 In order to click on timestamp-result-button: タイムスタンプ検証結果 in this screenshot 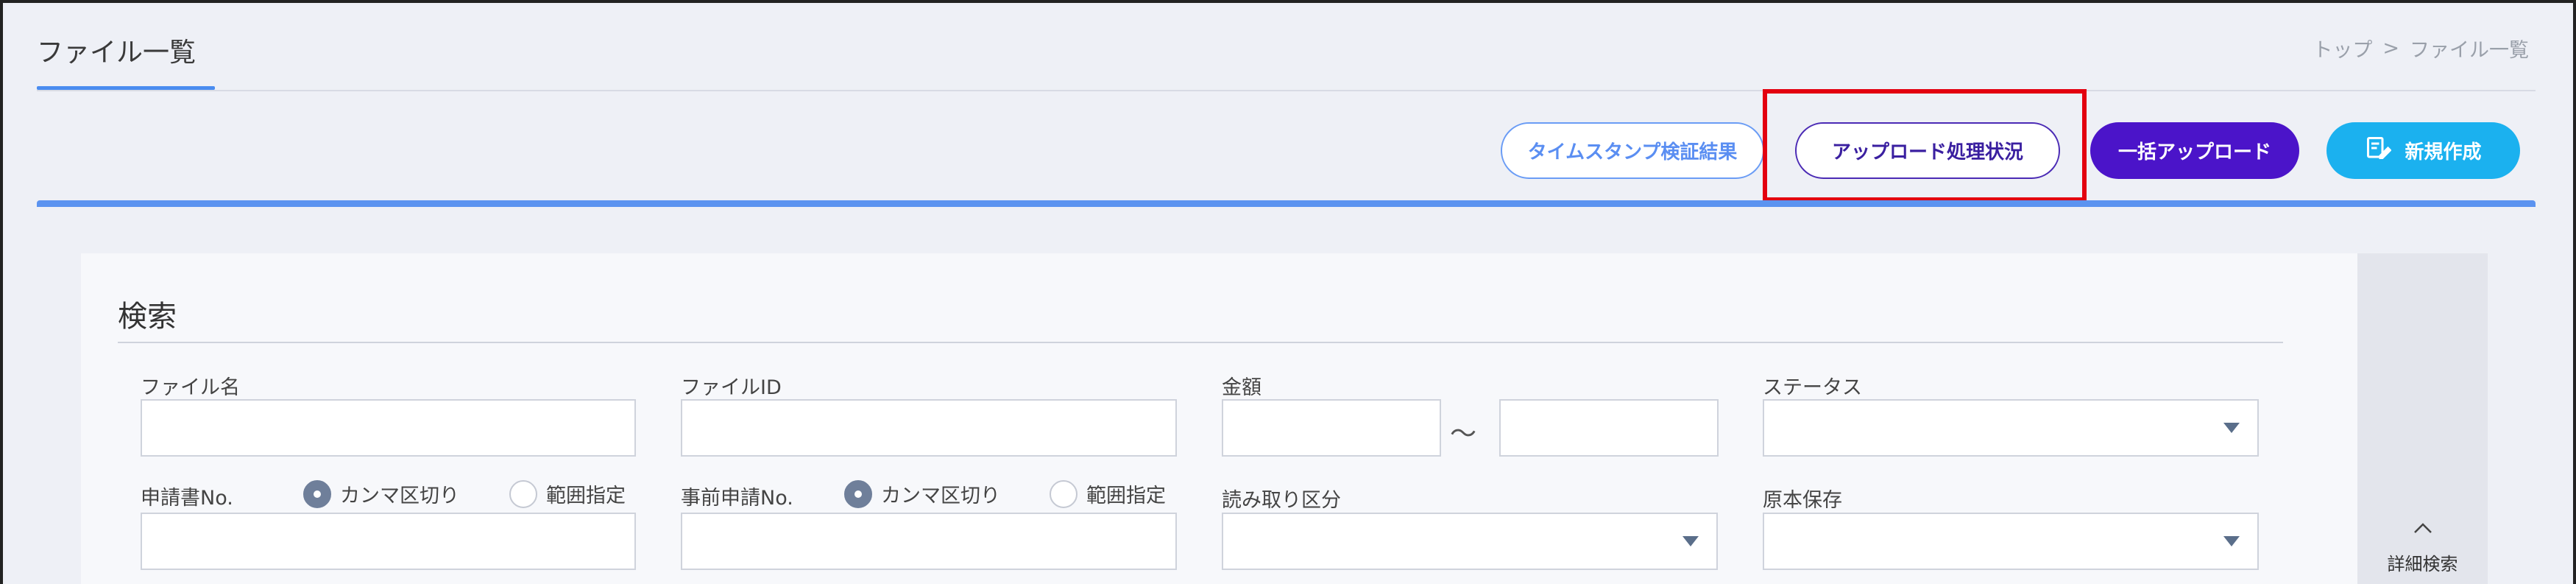, I will do `click(1632, 150)`.